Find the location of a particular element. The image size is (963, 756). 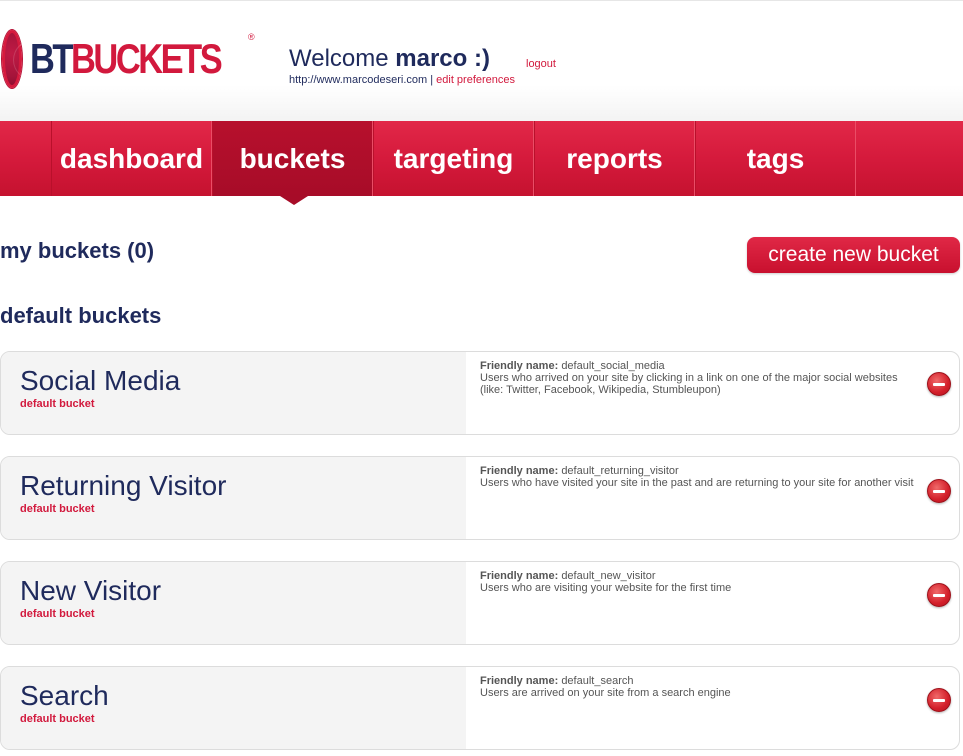

friendly-name-value: default_new_visitor is located at coordinates (608, 576).